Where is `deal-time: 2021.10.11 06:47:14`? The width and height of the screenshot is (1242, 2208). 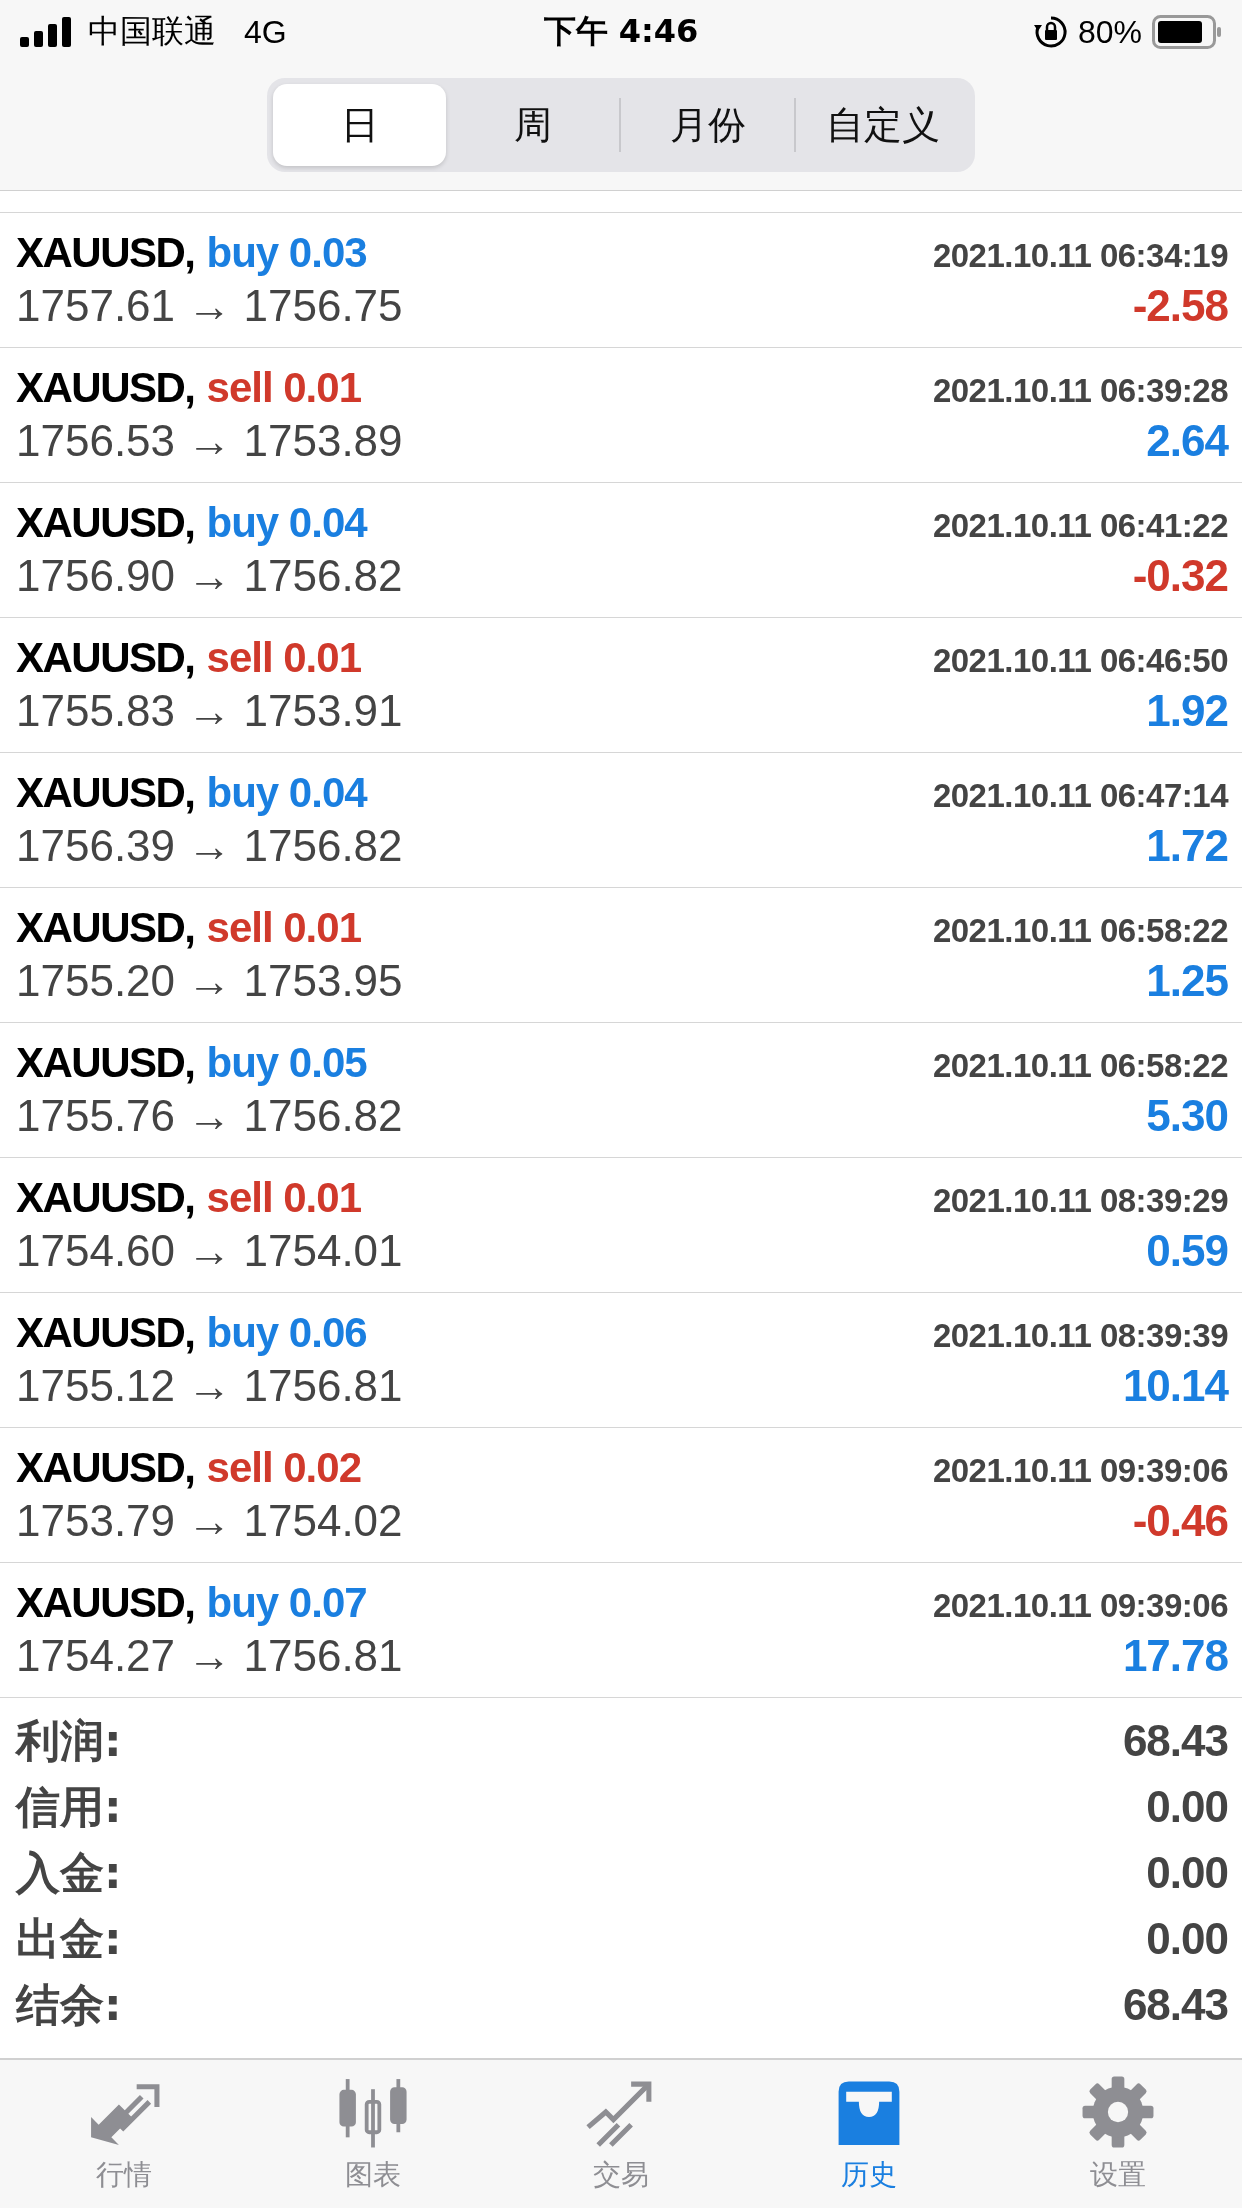 deal-time: 2021.10.11 06:47:14 is located at coordinates (1080, 796).